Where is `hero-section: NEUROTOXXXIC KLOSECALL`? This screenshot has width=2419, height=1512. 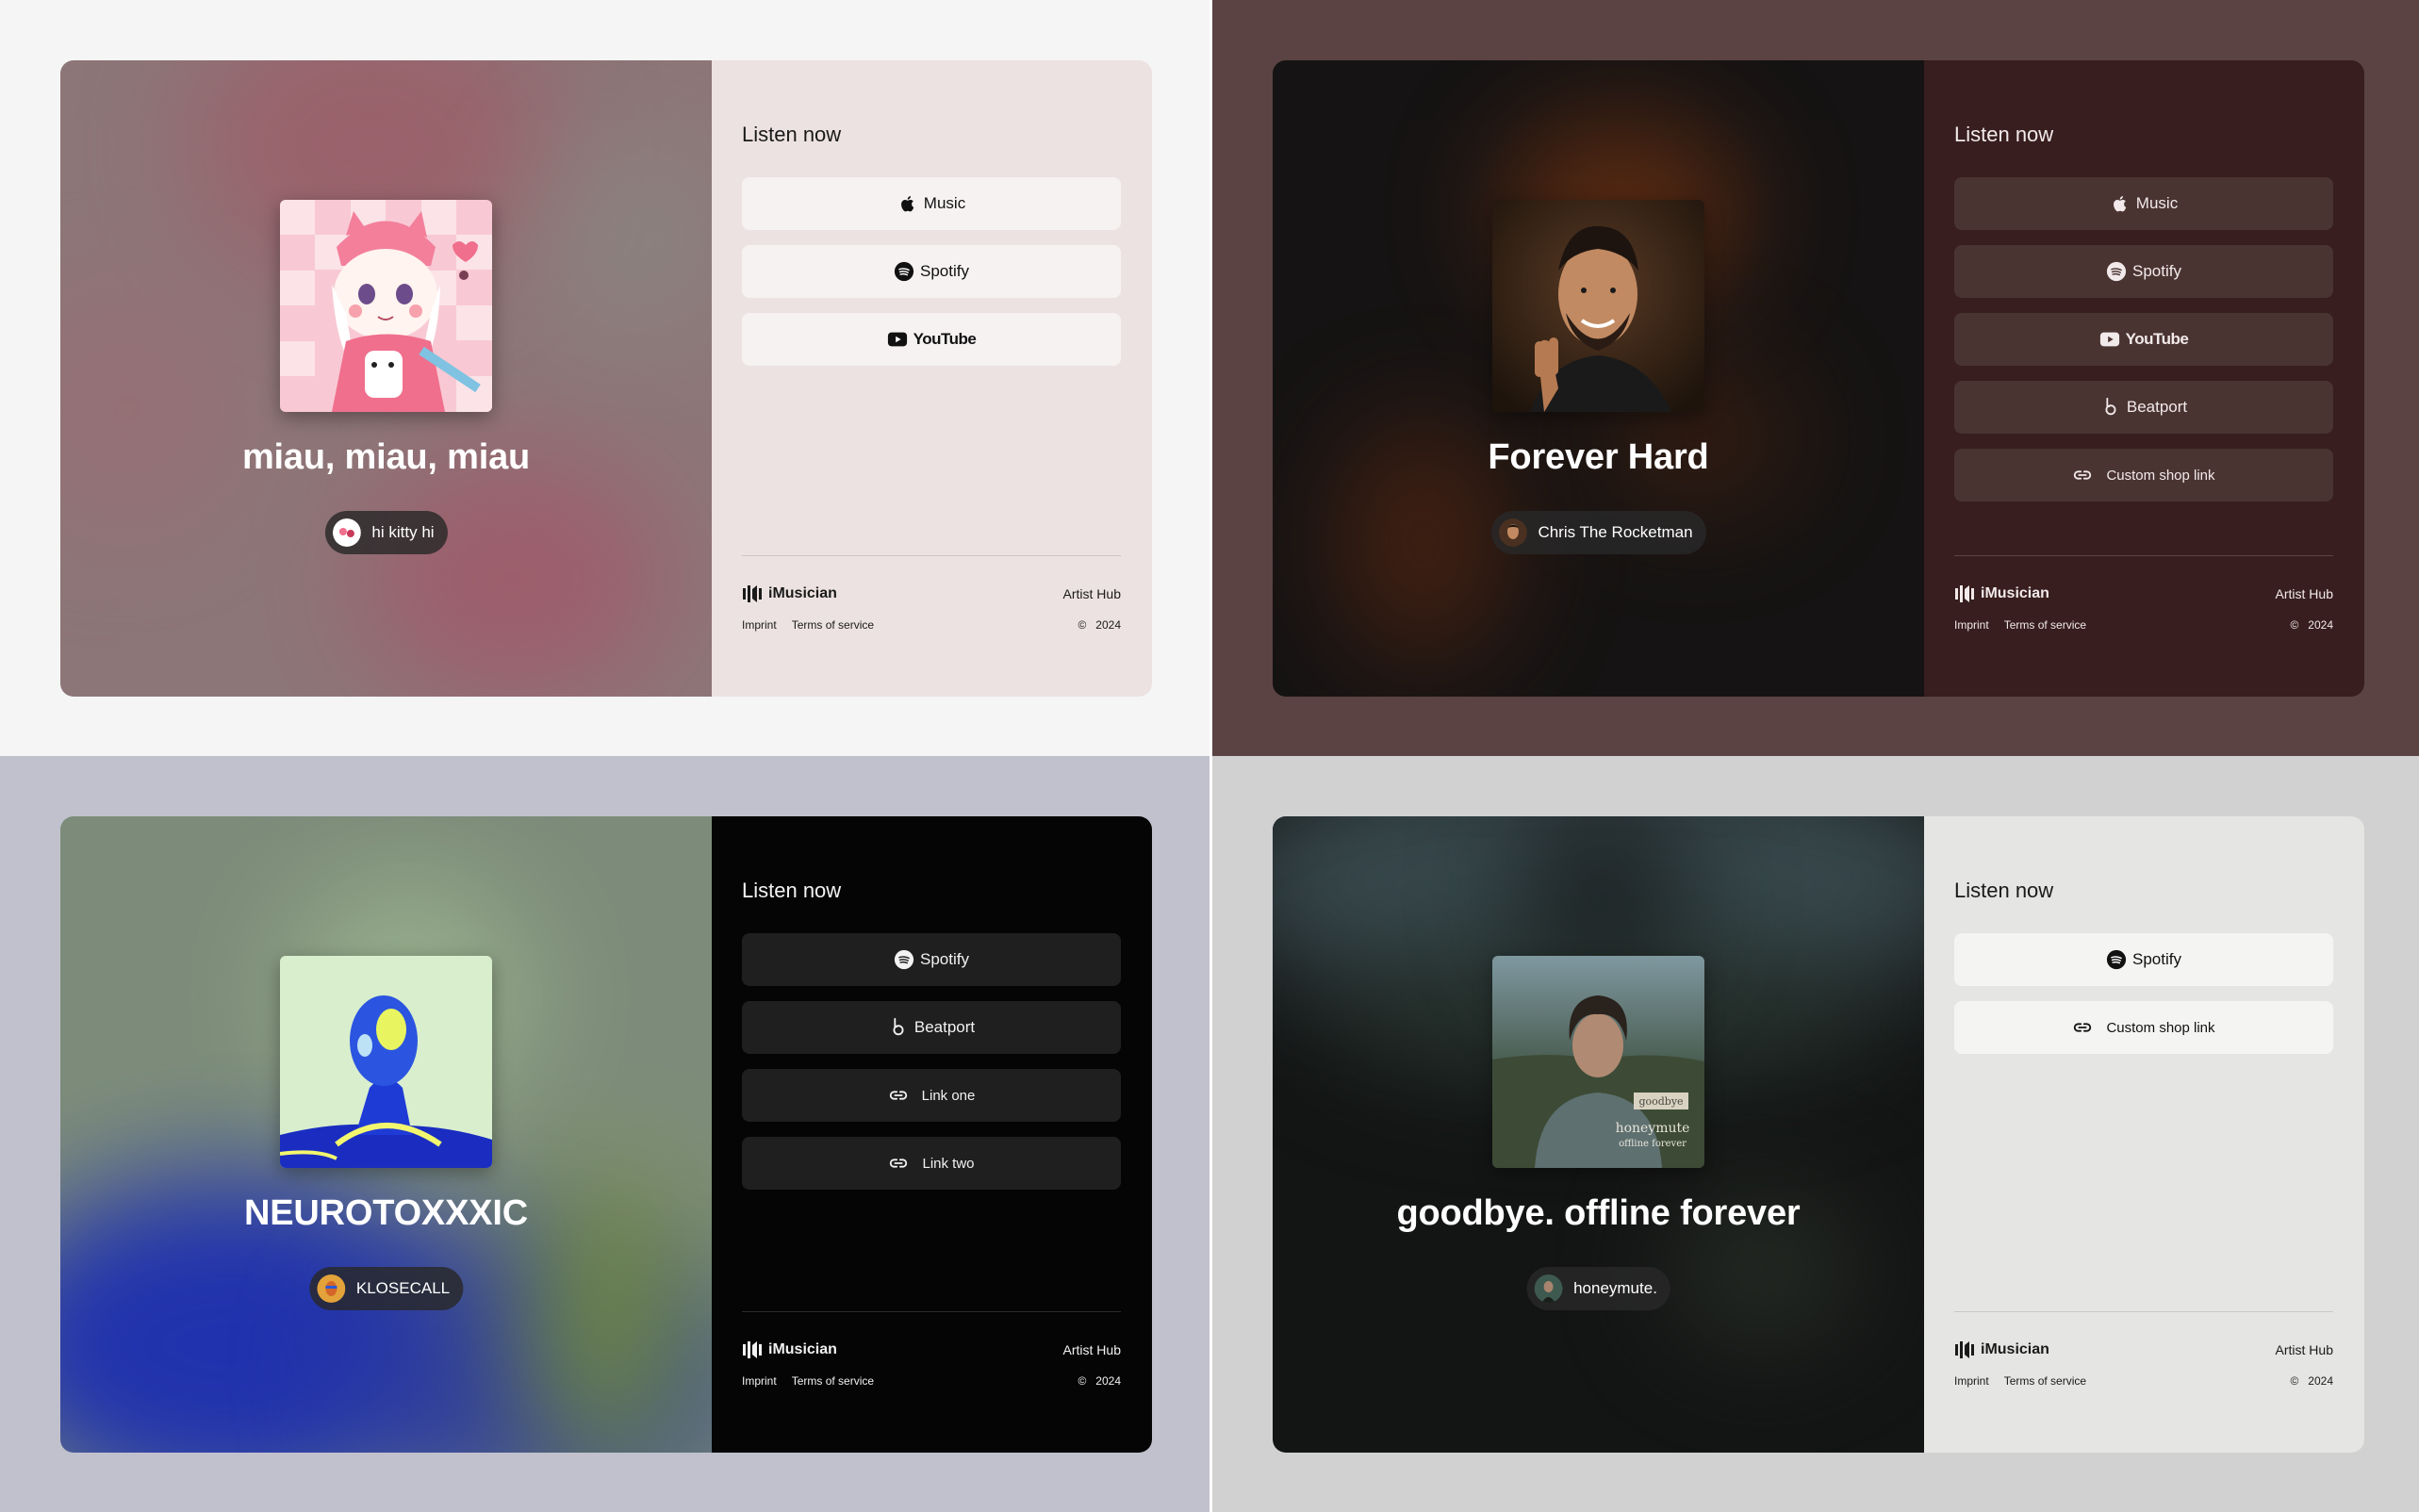
hero-section: NEUROTOXXXIC KLOSECALL is located at coordinates (386, 1134).